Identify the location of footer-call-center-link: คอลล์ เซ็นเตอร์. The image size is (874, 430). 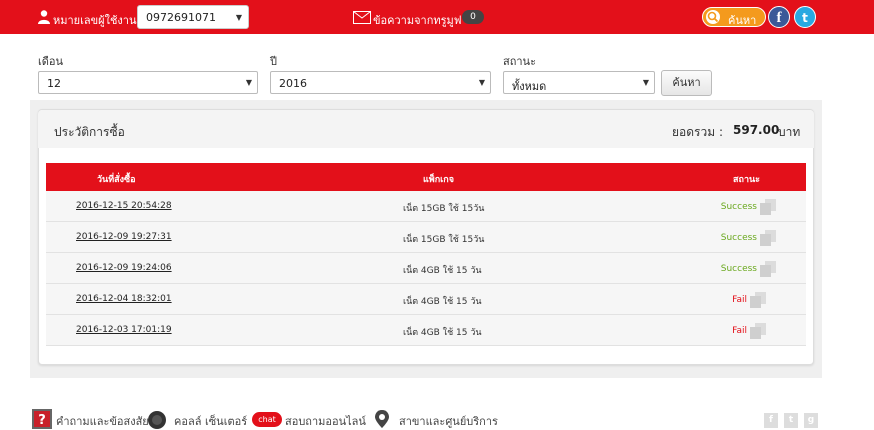
(210, 421).